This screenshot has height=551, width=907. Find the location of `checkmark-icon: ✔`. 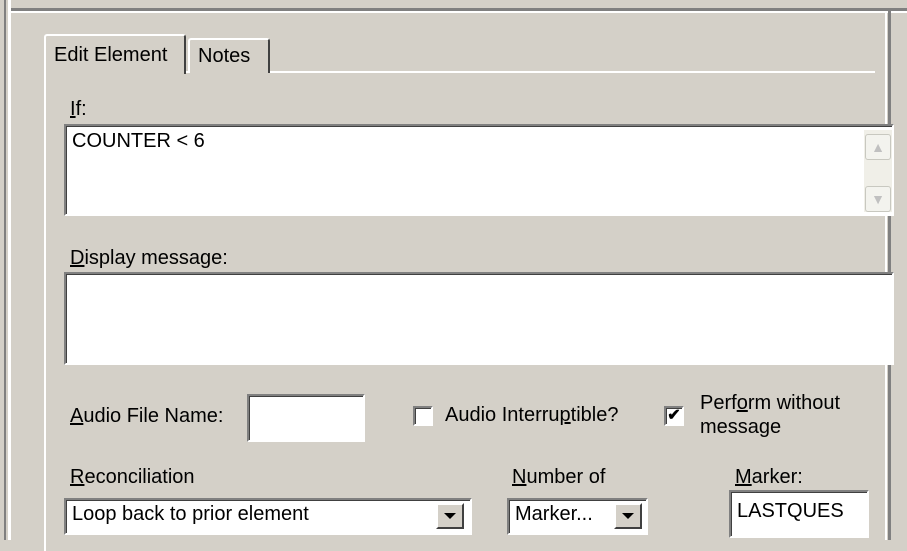

checkmark-icon: ✔ is located at coordinates (674, 415).